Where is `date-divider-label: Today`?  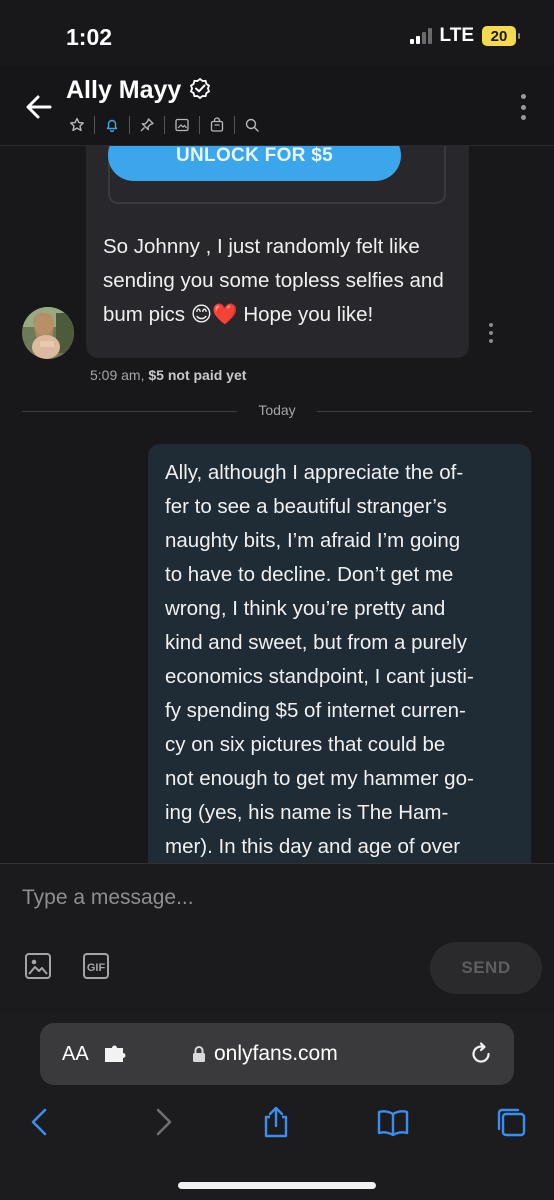
date-divider-label: Today is located at coordinates (277, 410).